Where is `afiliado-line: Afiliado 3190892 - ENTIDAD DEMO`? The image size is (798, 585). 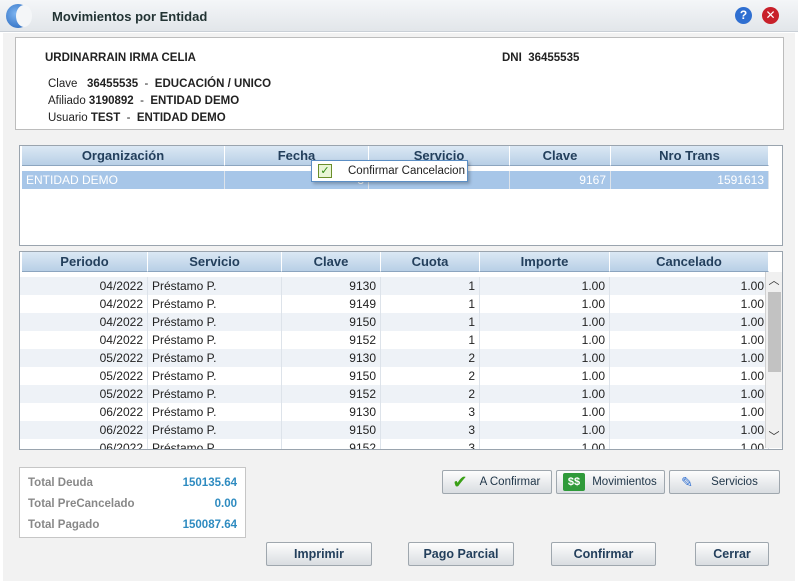
afiliado-line: Afiliado 3190892 - ENTIDAD DEMO is located at coordinates (144, 101).